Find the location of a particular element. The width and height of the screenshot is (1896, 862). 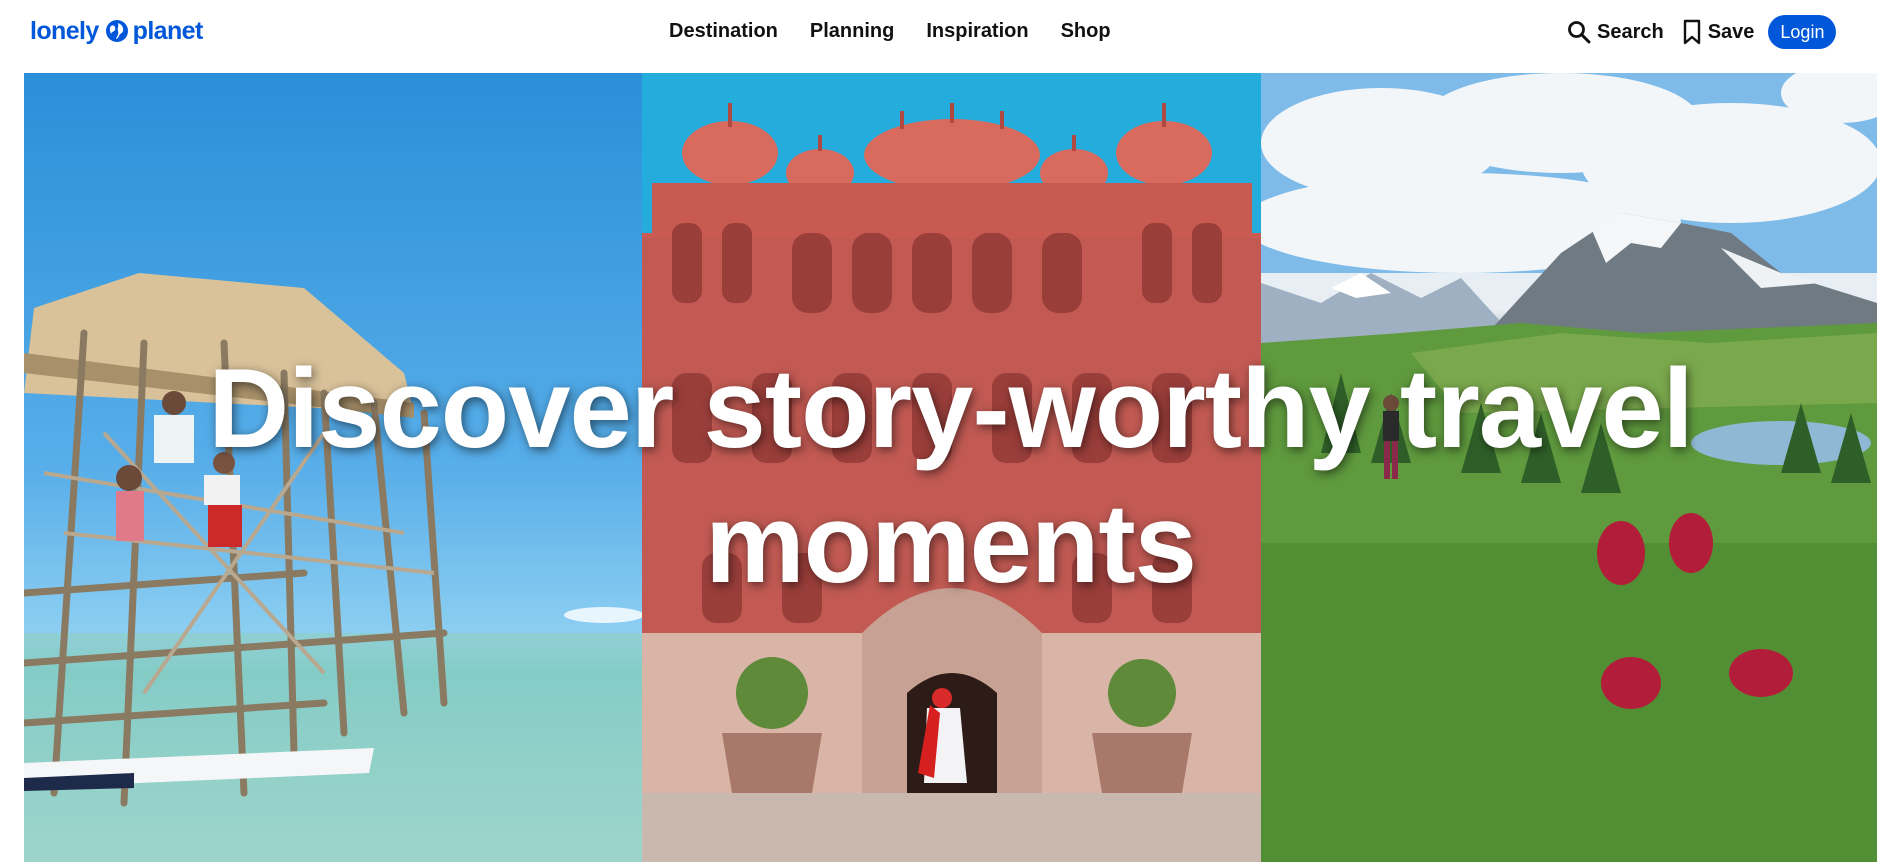

login-button: Login is located at coordinates (1802, 32).